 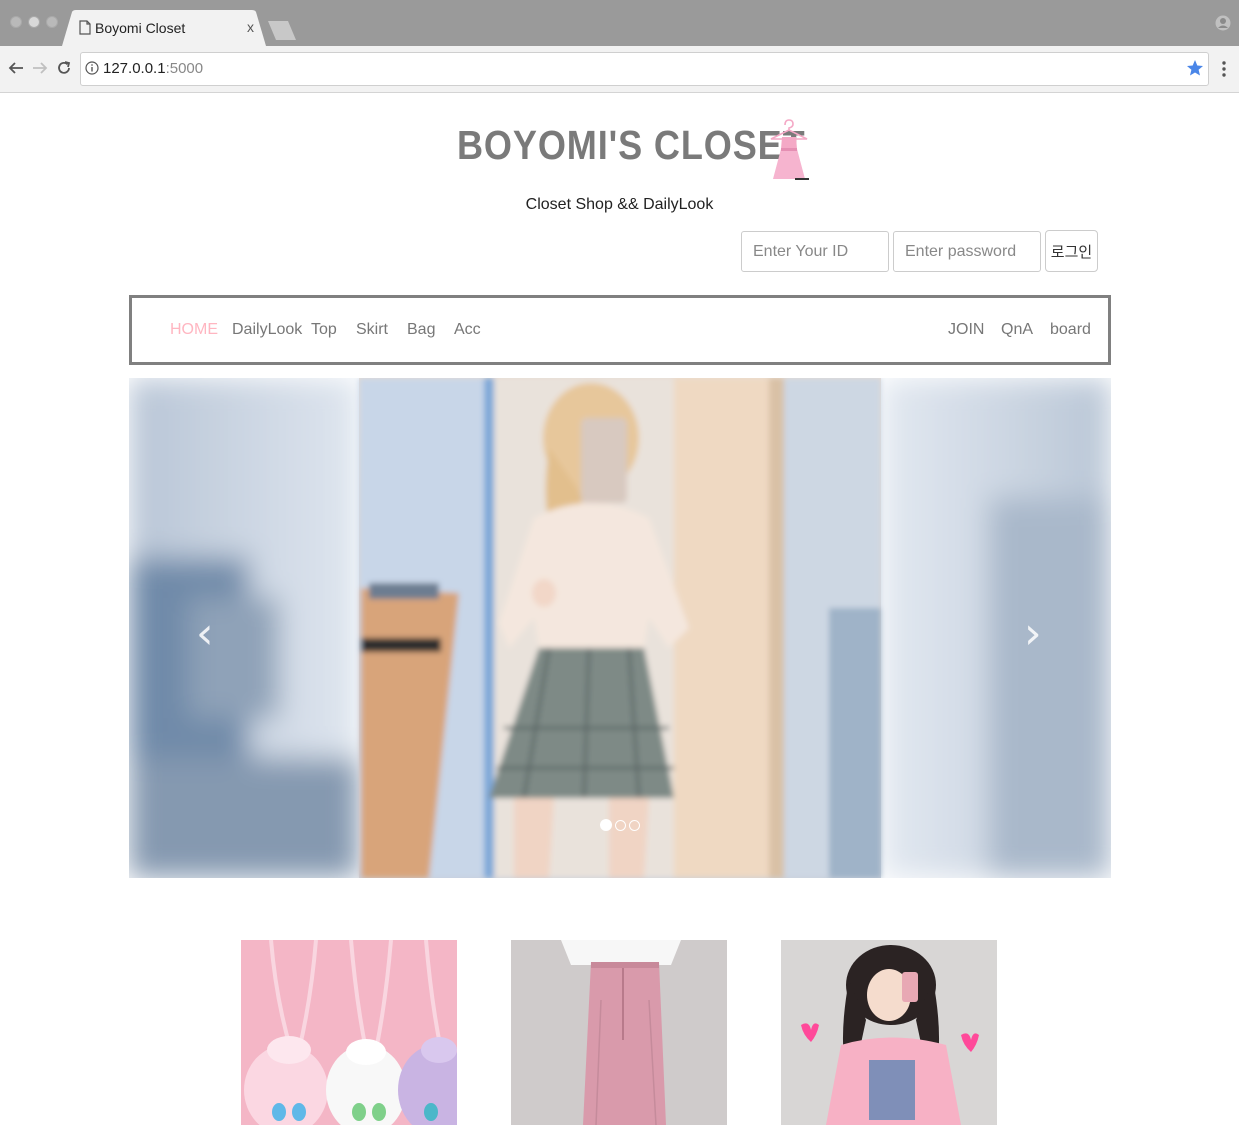 What do you see at coordinates (1033, 634) in the screenshot?
I see `carousel-next-button: ›` at bounding box center [1033, 634].